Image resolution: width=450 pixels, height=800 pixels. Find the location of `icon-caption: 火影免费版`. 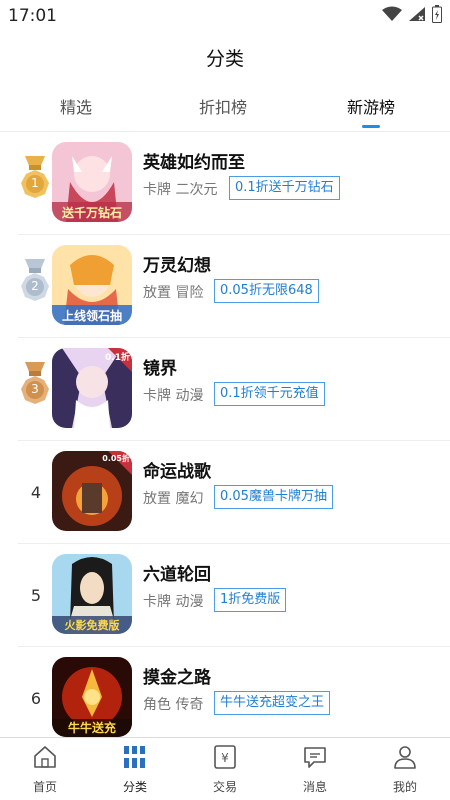

icon-caption: 火影免费版 is located at coordinates (92, 625).